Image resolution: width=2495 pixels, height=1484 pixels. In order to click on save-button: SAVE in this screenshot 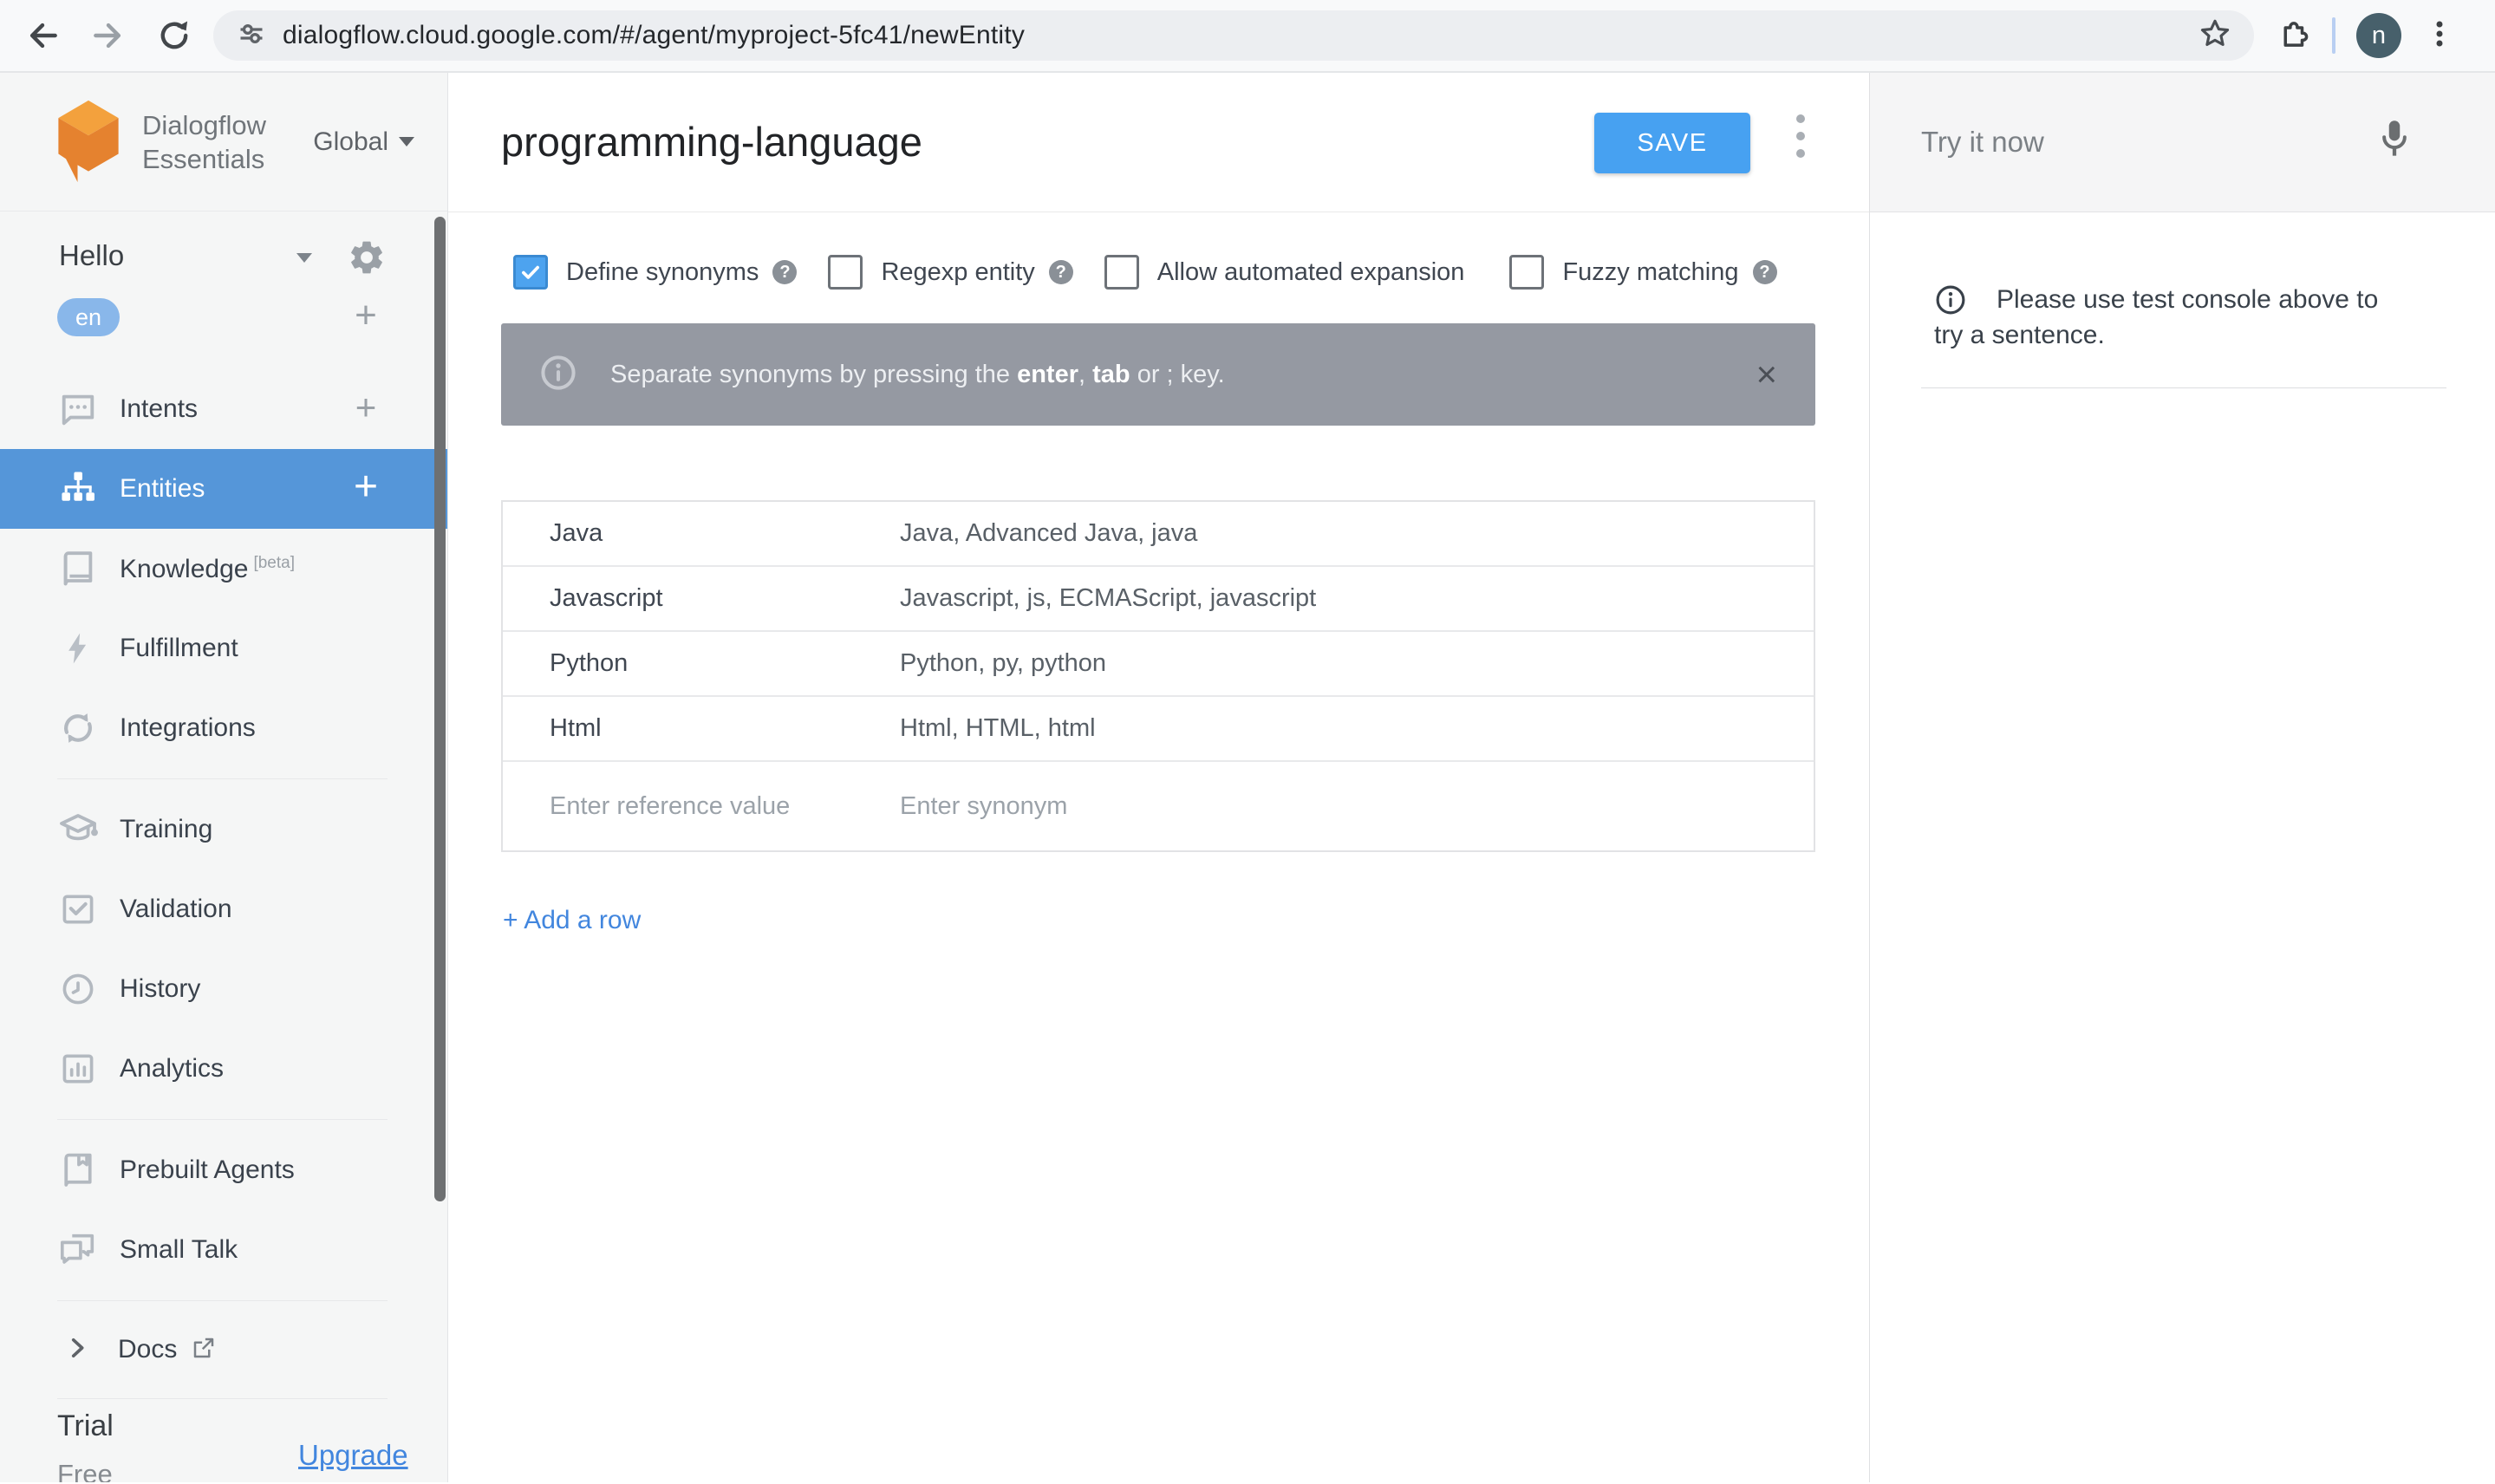, I will do `click(1672, 143)`.